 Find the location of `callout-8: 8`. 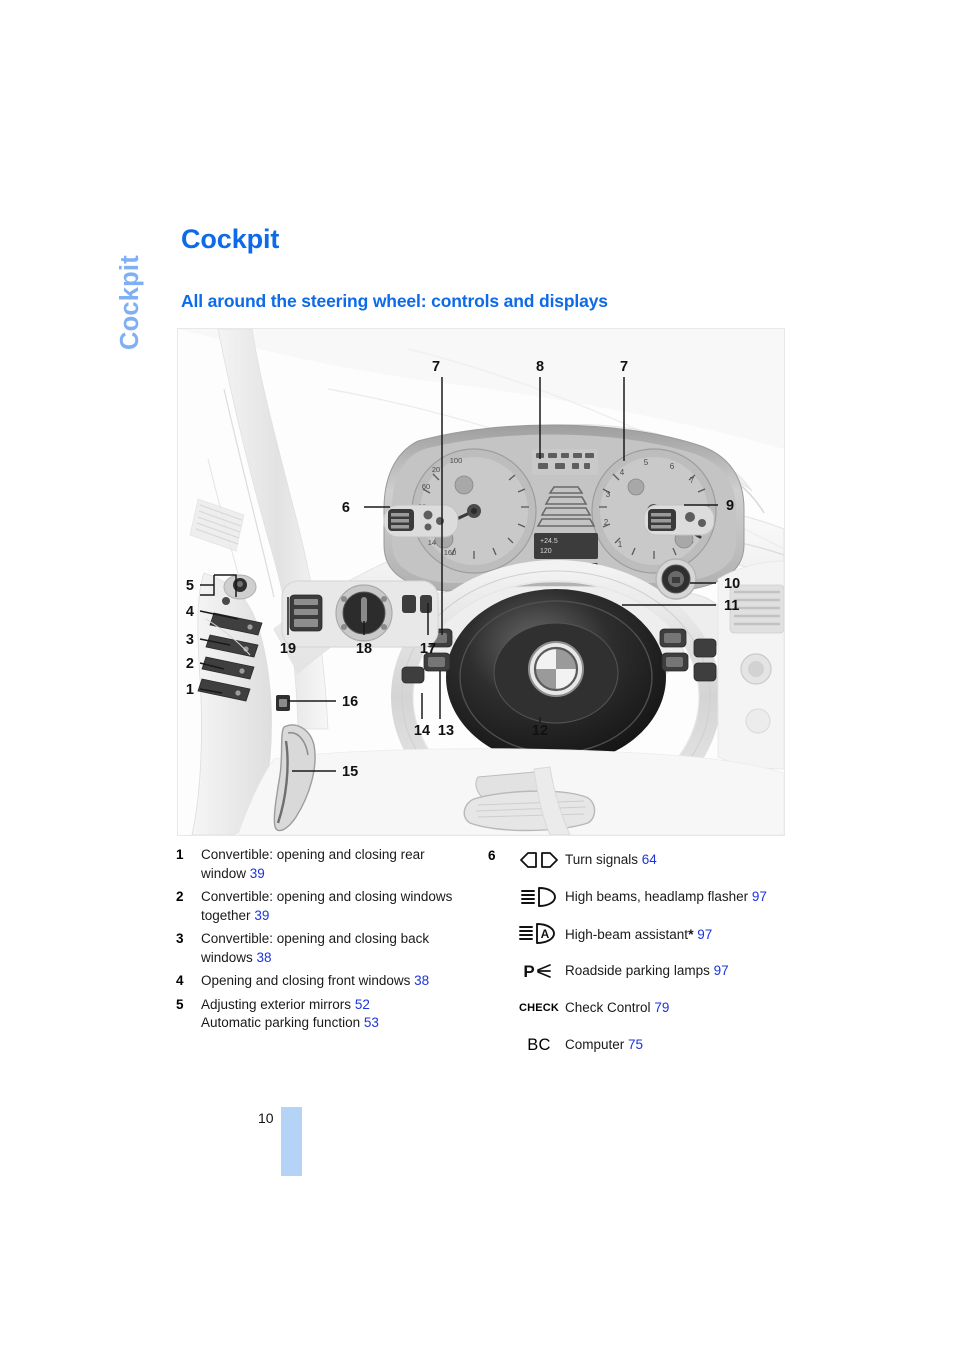

callout-8: 8 is located at coordinates (540, 367).